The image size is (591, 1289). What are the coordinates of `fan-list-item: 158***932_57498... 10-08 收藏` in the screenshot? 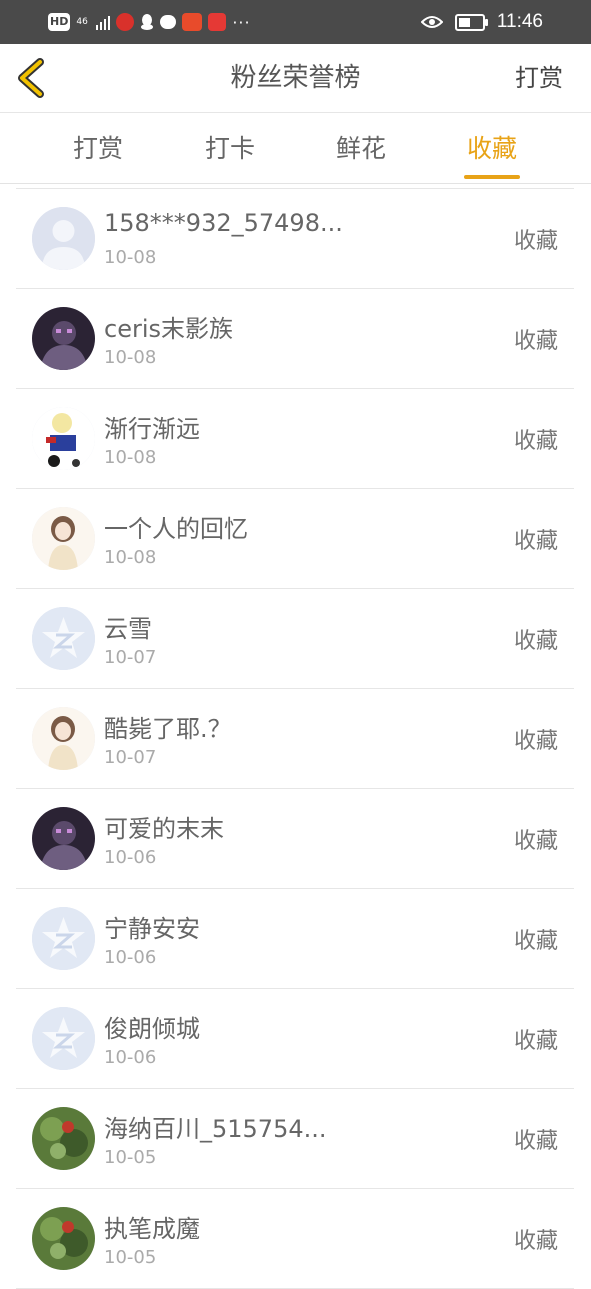 It's located at (295, 239).